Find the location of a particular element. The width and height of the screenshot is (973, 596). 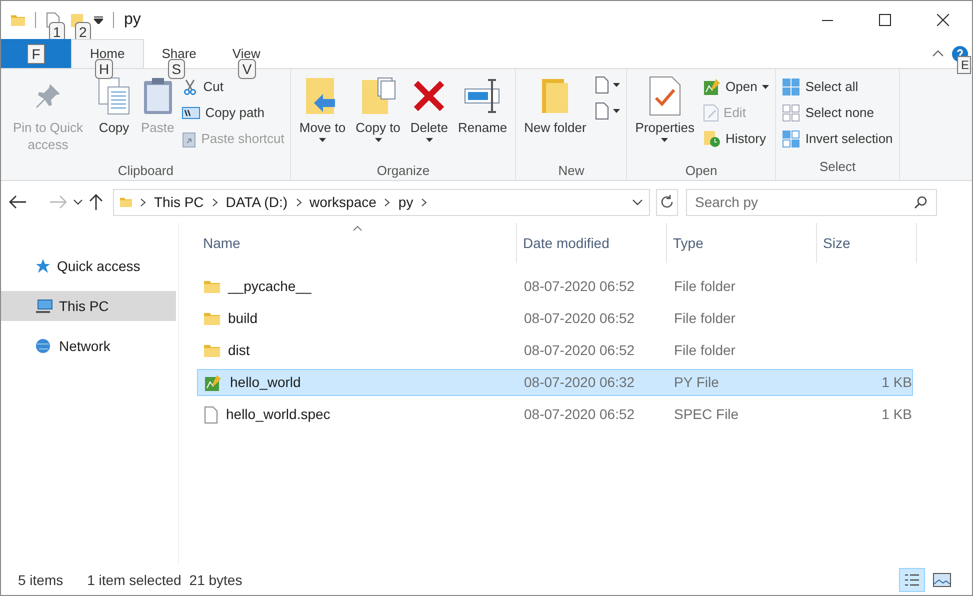

file-row: dist 08-07-2020 06:52 File folder is located at coordinates (555, 350).